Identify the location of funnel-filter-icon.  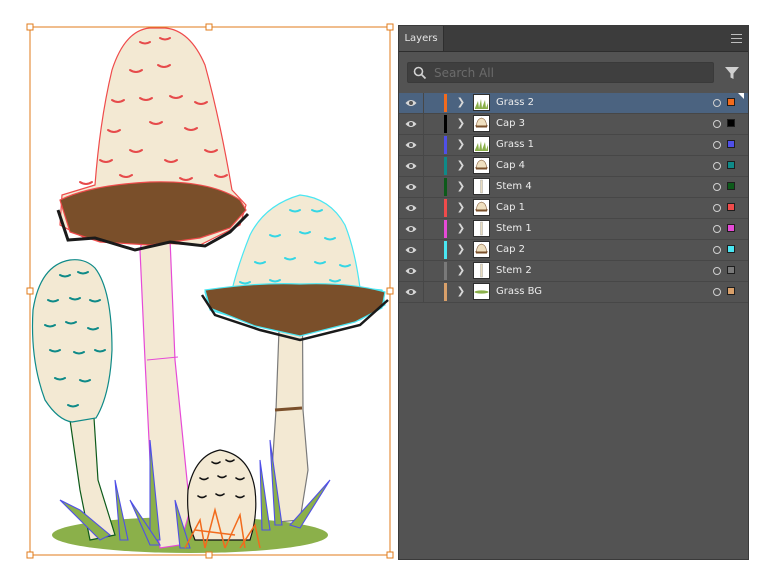
(732, 73).